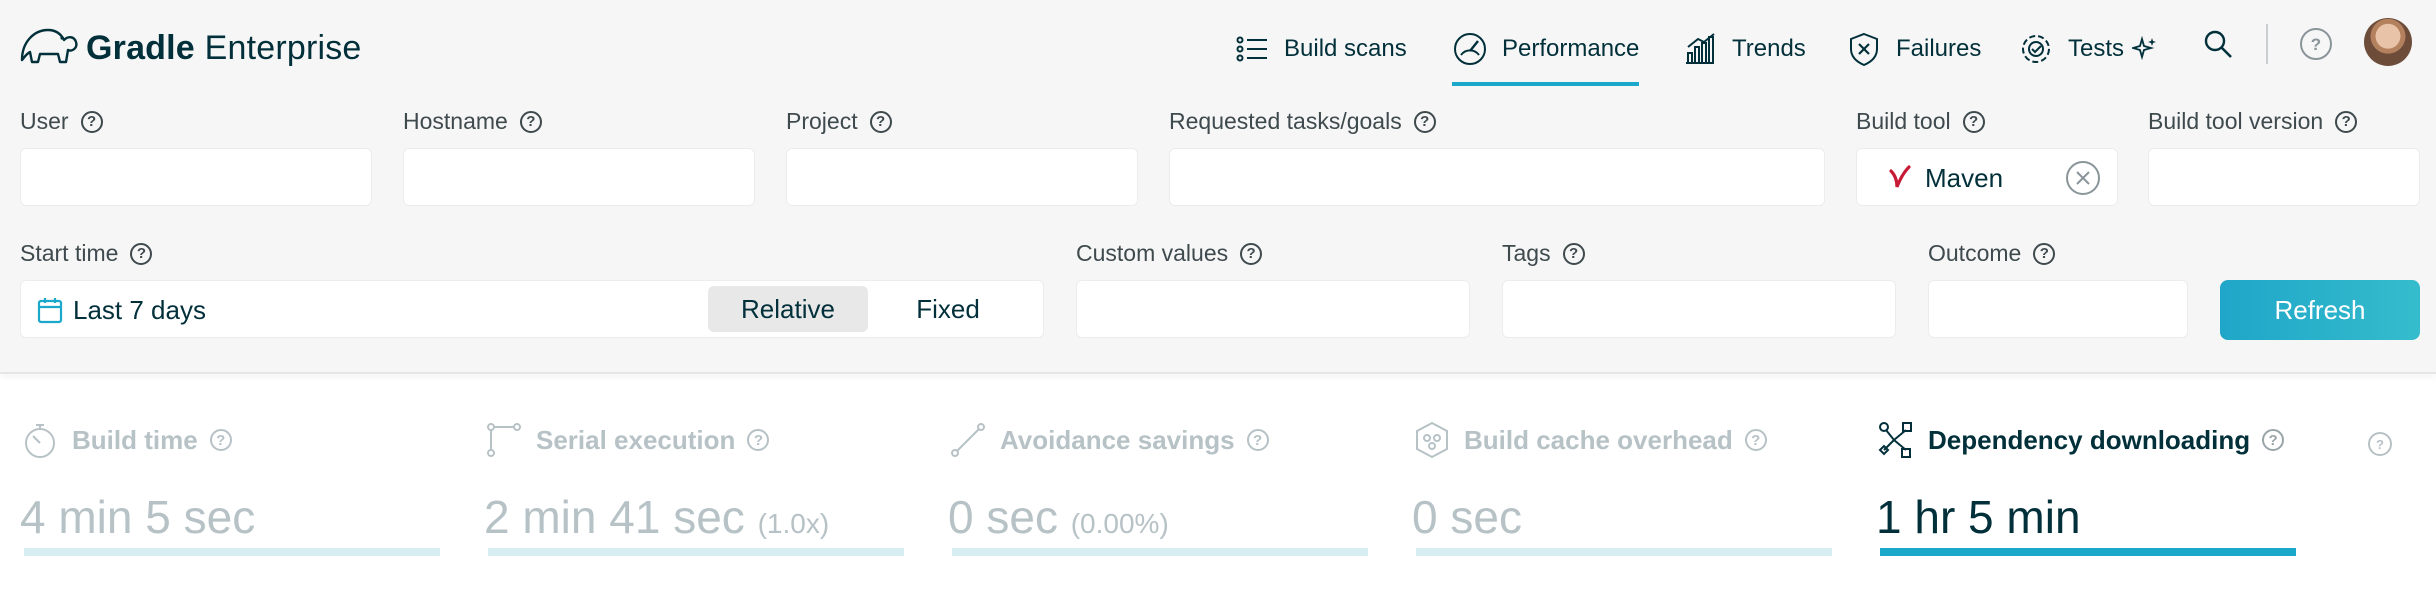 The image size is (2436, 608). I want to click on custom-values-label: Custom values?, so click(1169, 253).